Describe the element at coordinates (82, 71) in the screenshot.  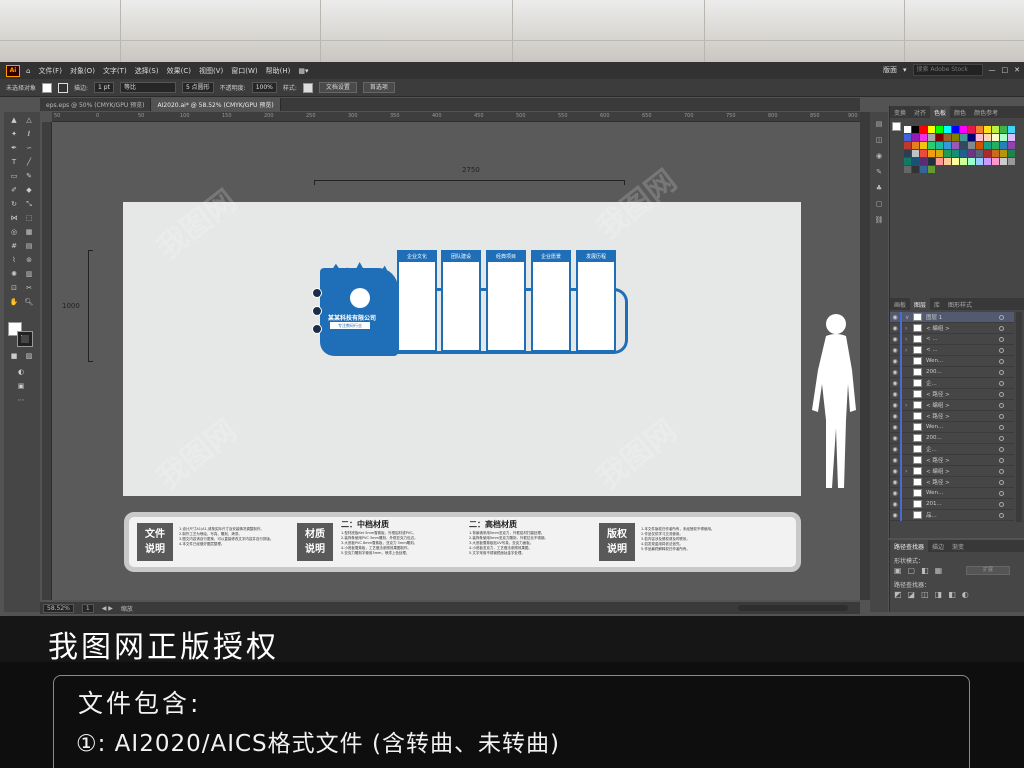
I see `menu-object: 对象(O)` at that location.